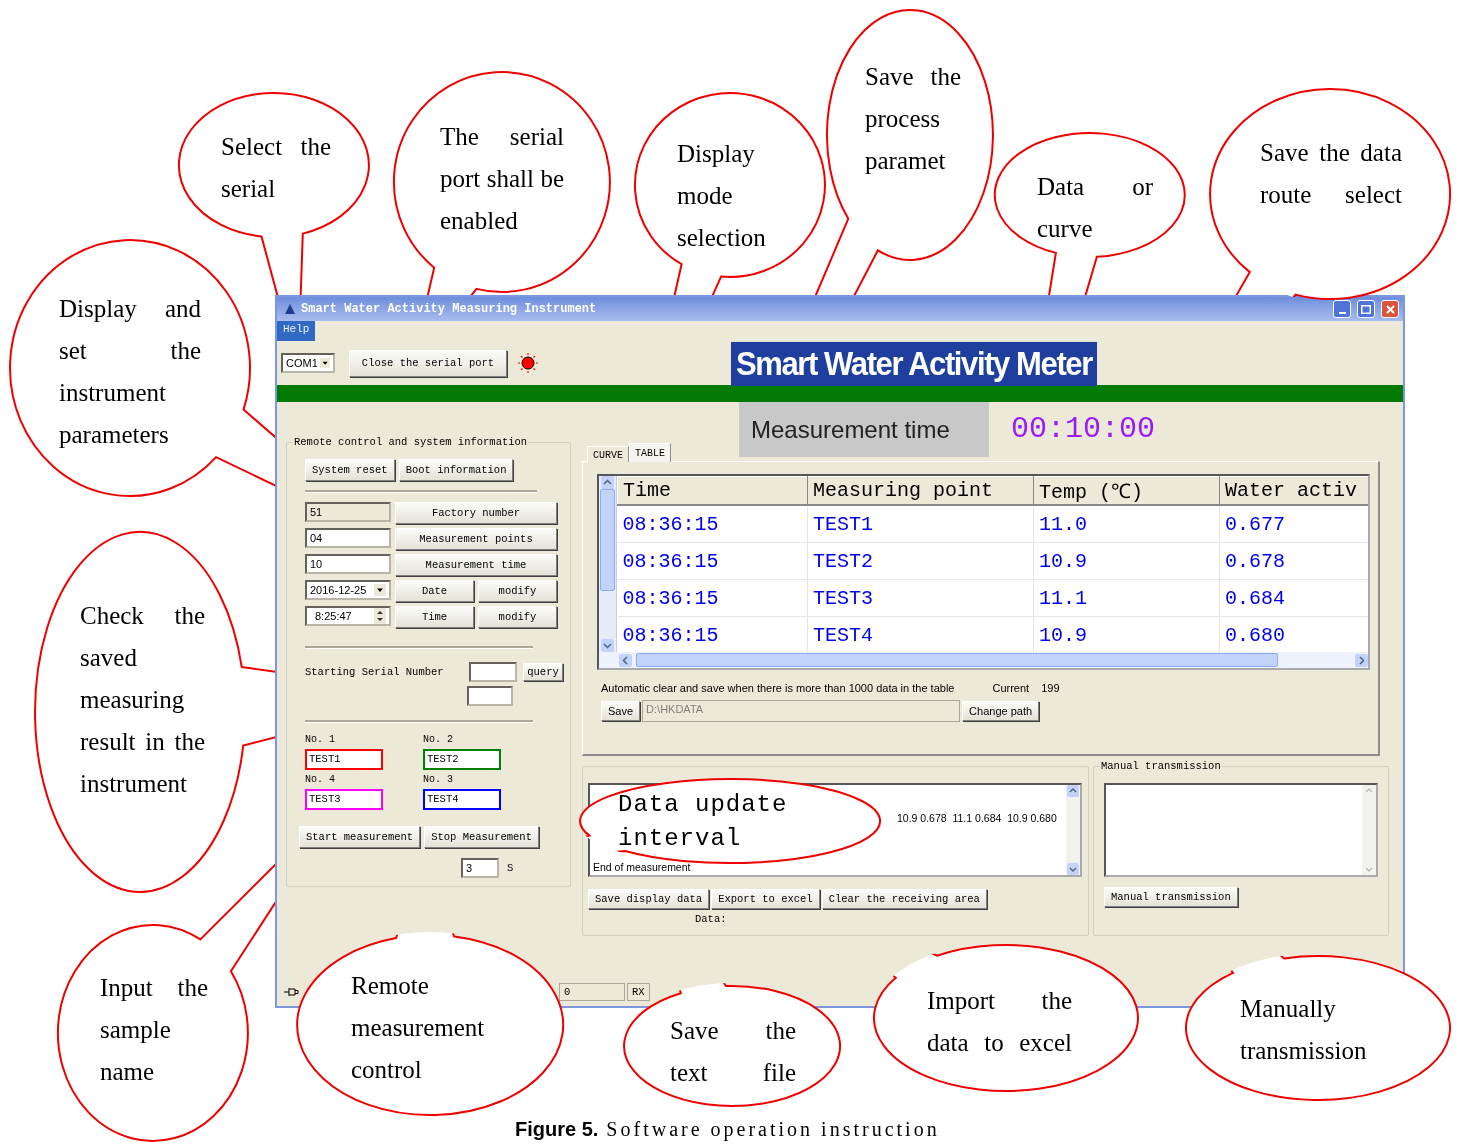 The image size is (1460, 1144). I want to click on tab: CURVE, so click(608, 454).